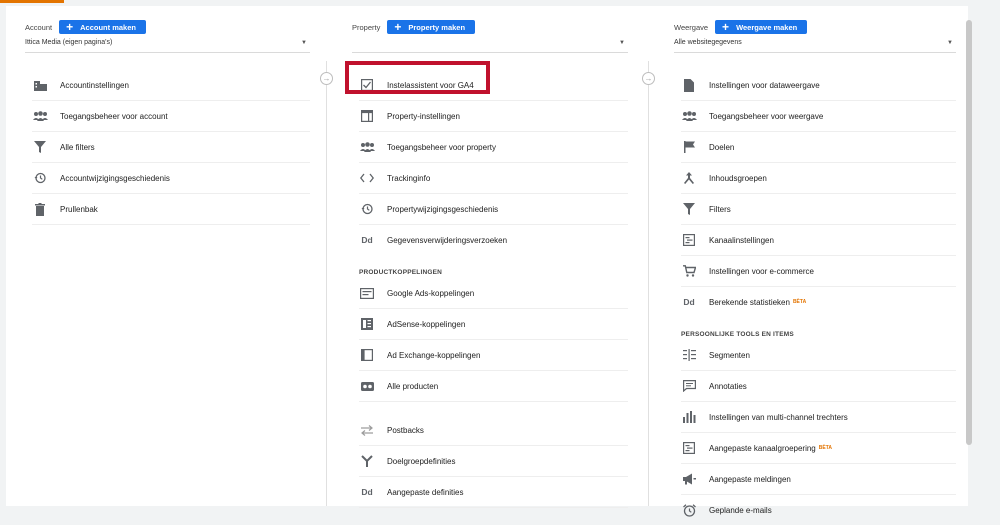 This screenshot has height=525, width=1000. I want to click on menu-item-label: Annotaties, so click(728, 386).